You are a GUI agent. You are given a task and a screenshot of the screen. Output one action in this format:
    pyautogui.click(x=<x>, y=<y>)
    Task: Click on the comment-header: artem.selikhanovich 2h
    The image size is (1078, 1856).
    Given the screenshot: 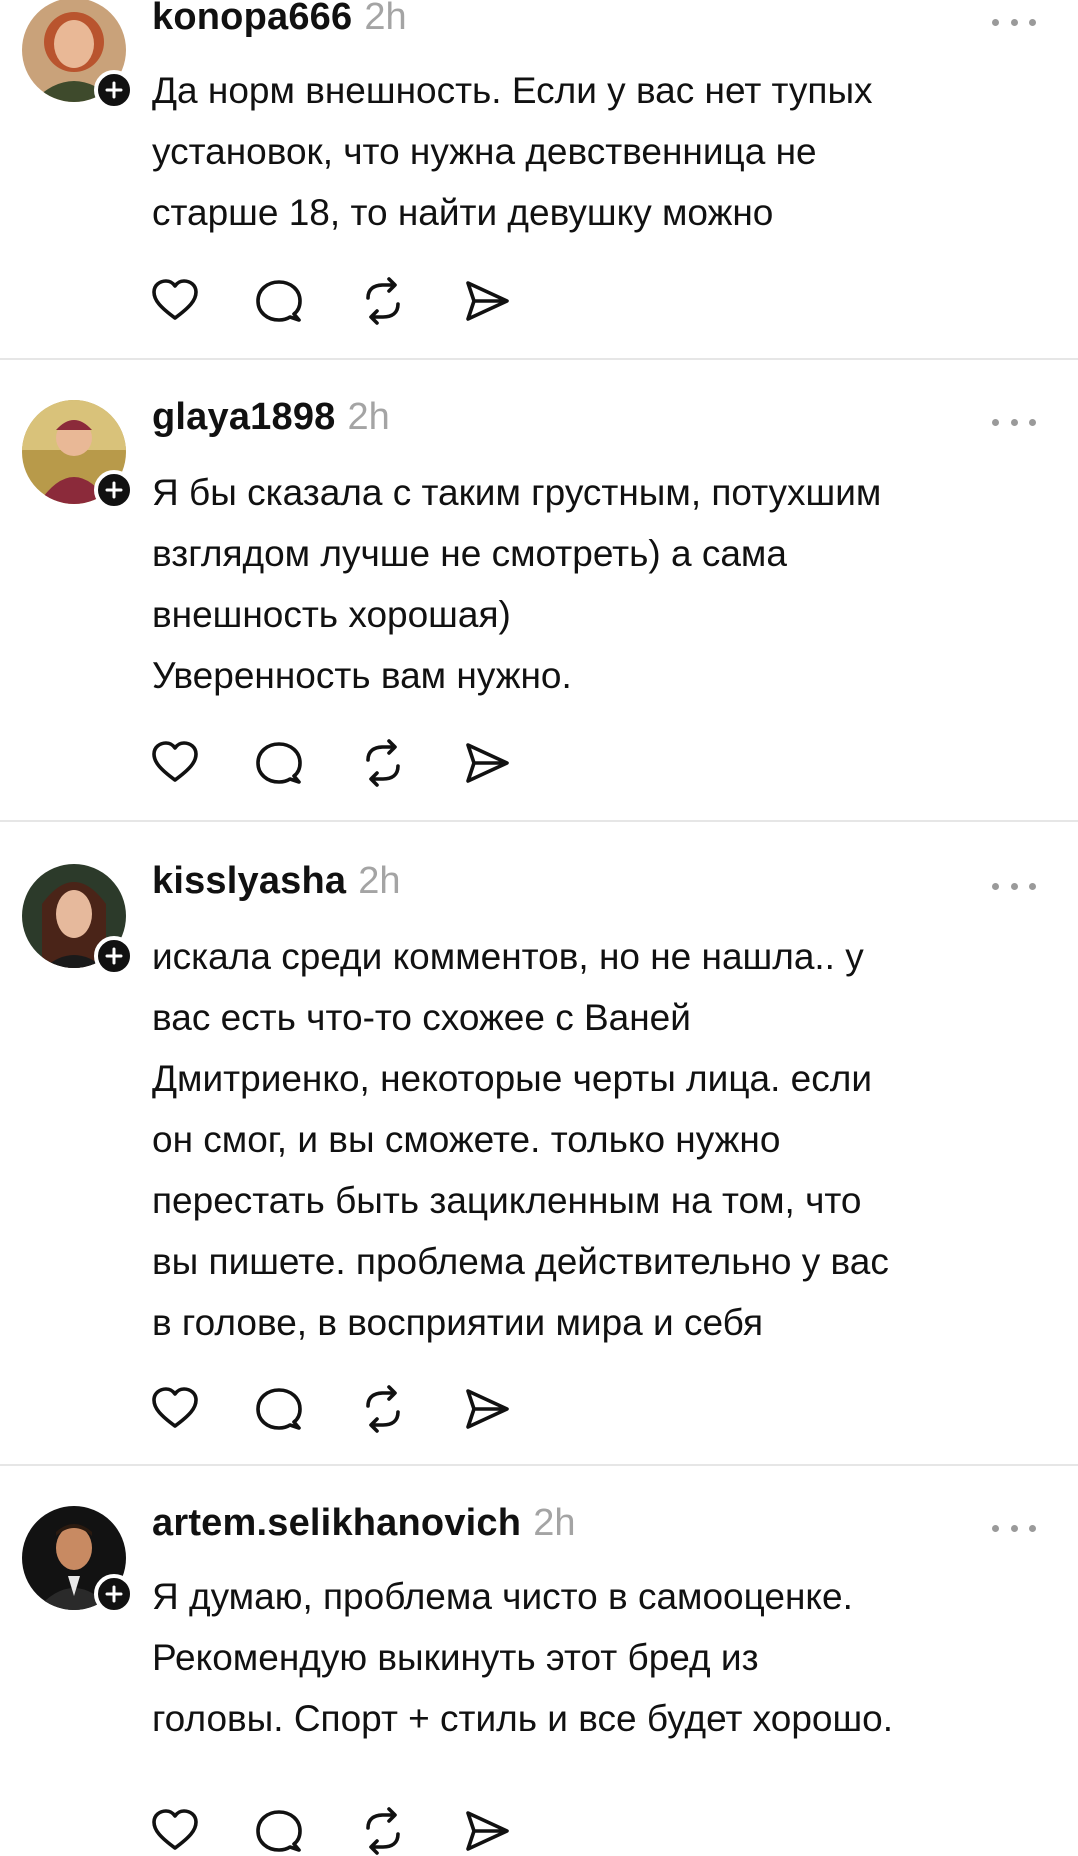 What is the action you would take?
    pyautogui.click(x=363, y=1527)
    